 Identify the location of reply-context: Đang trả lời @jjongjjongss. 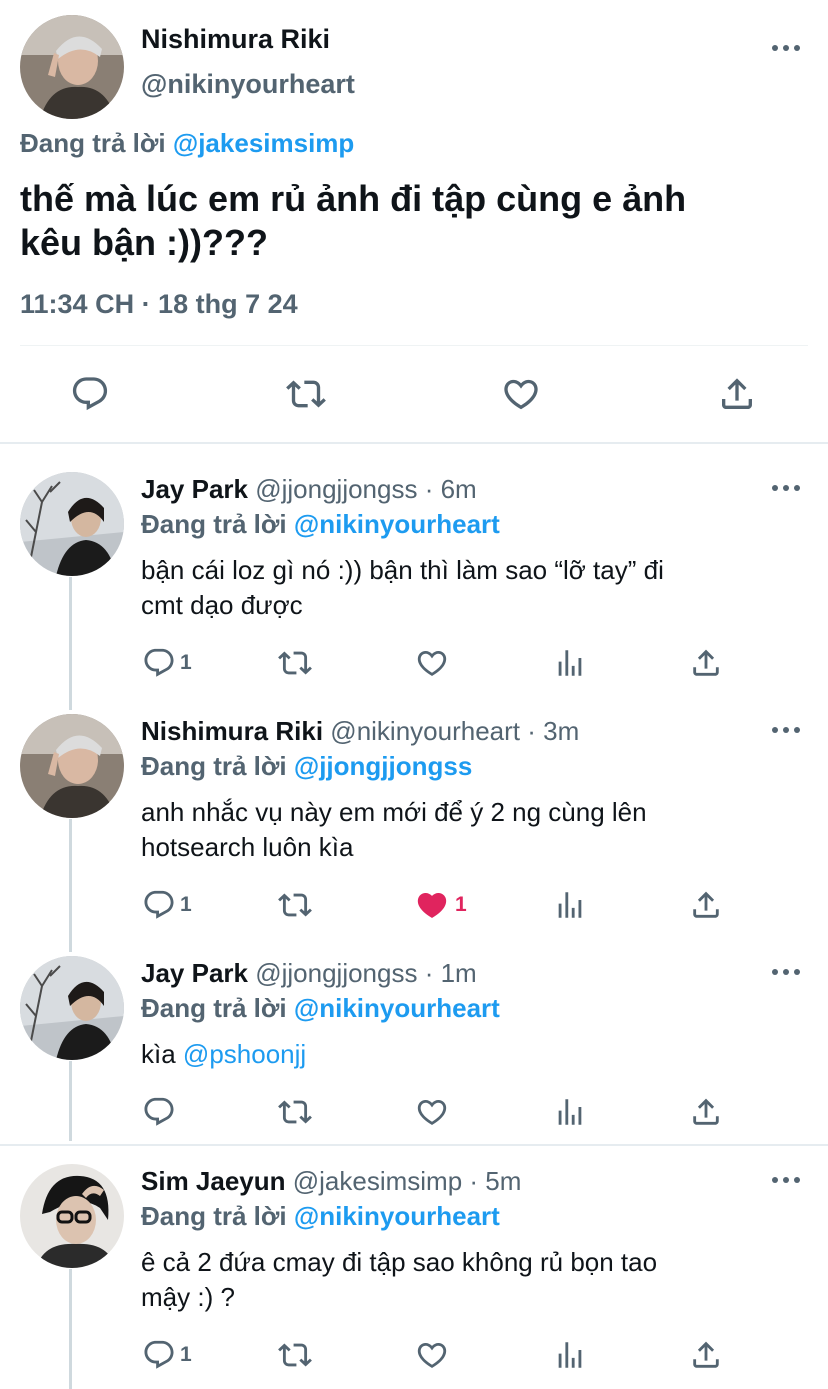
(306, 766).